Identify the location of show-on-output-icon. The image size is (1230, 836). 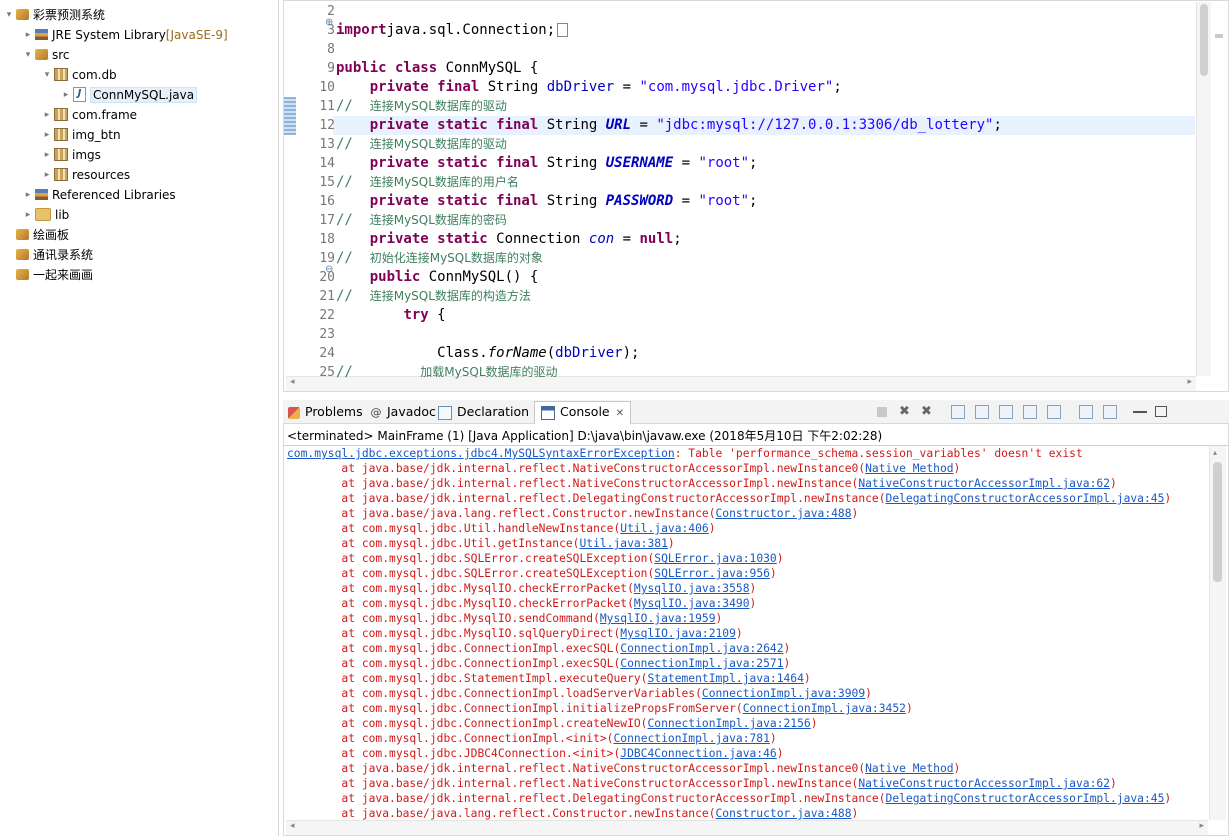
(1054, 412).